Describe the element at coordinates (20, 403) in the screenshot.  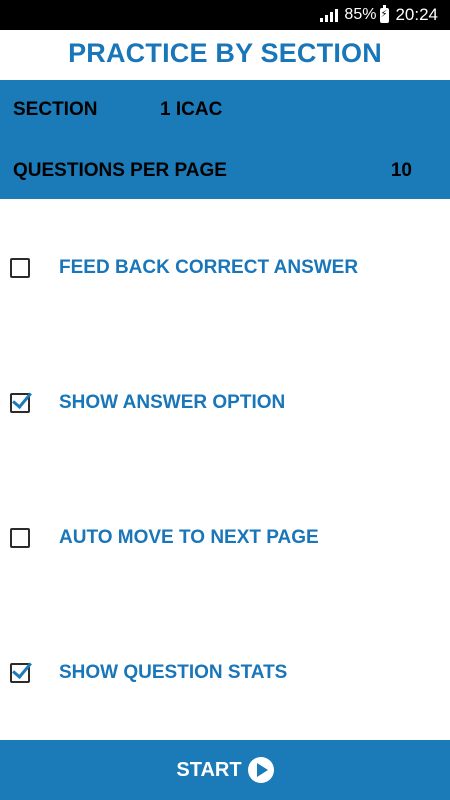
I see `show-answer-checkbox` at that location.